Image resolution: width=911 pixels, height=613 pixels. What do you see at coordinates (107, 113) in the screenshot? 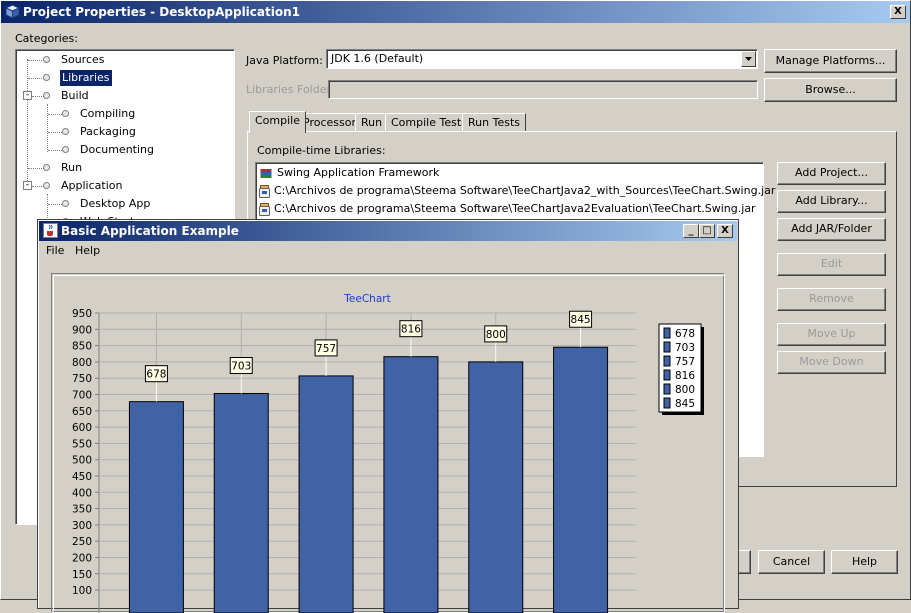
I see `tree-item-compiling: Compiling` at bounding box center [107, 113].